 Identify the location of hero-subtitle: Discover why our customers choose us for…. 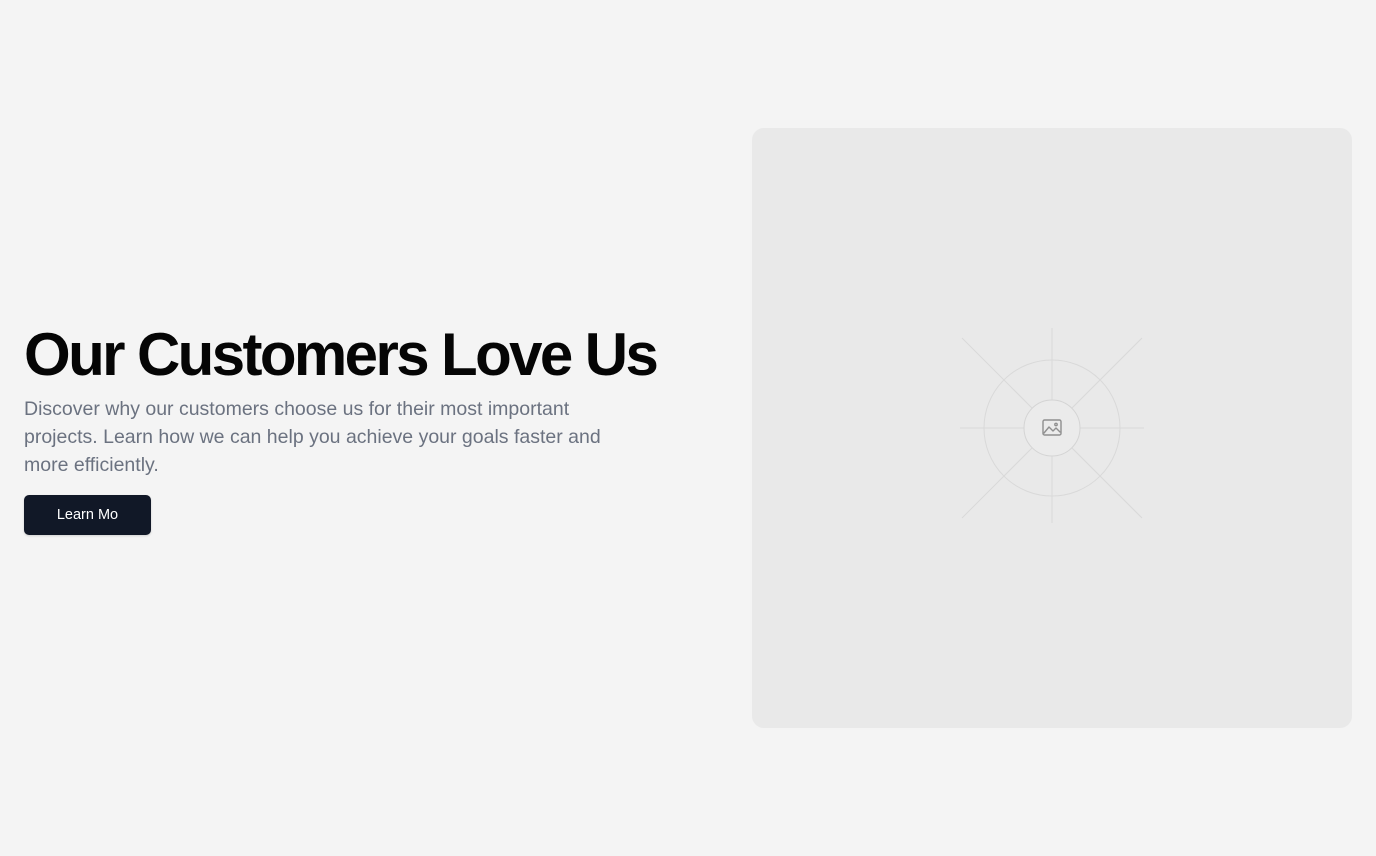
(312, 437).